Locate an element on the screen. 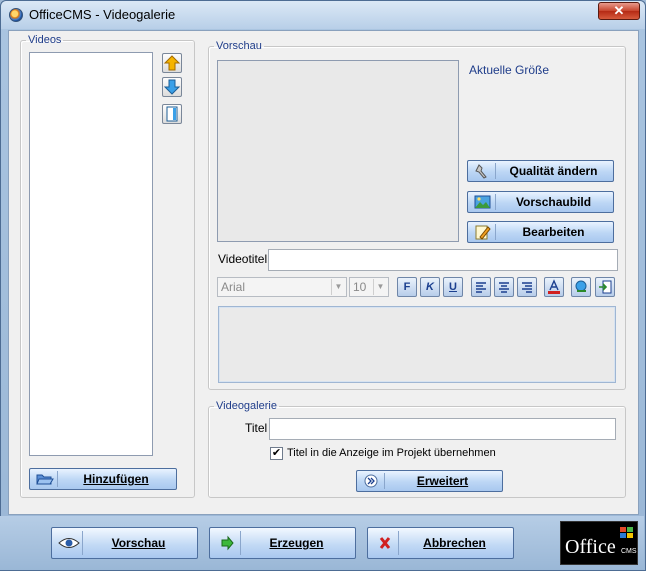  align-center-icon is located at coordinates (504, 287).